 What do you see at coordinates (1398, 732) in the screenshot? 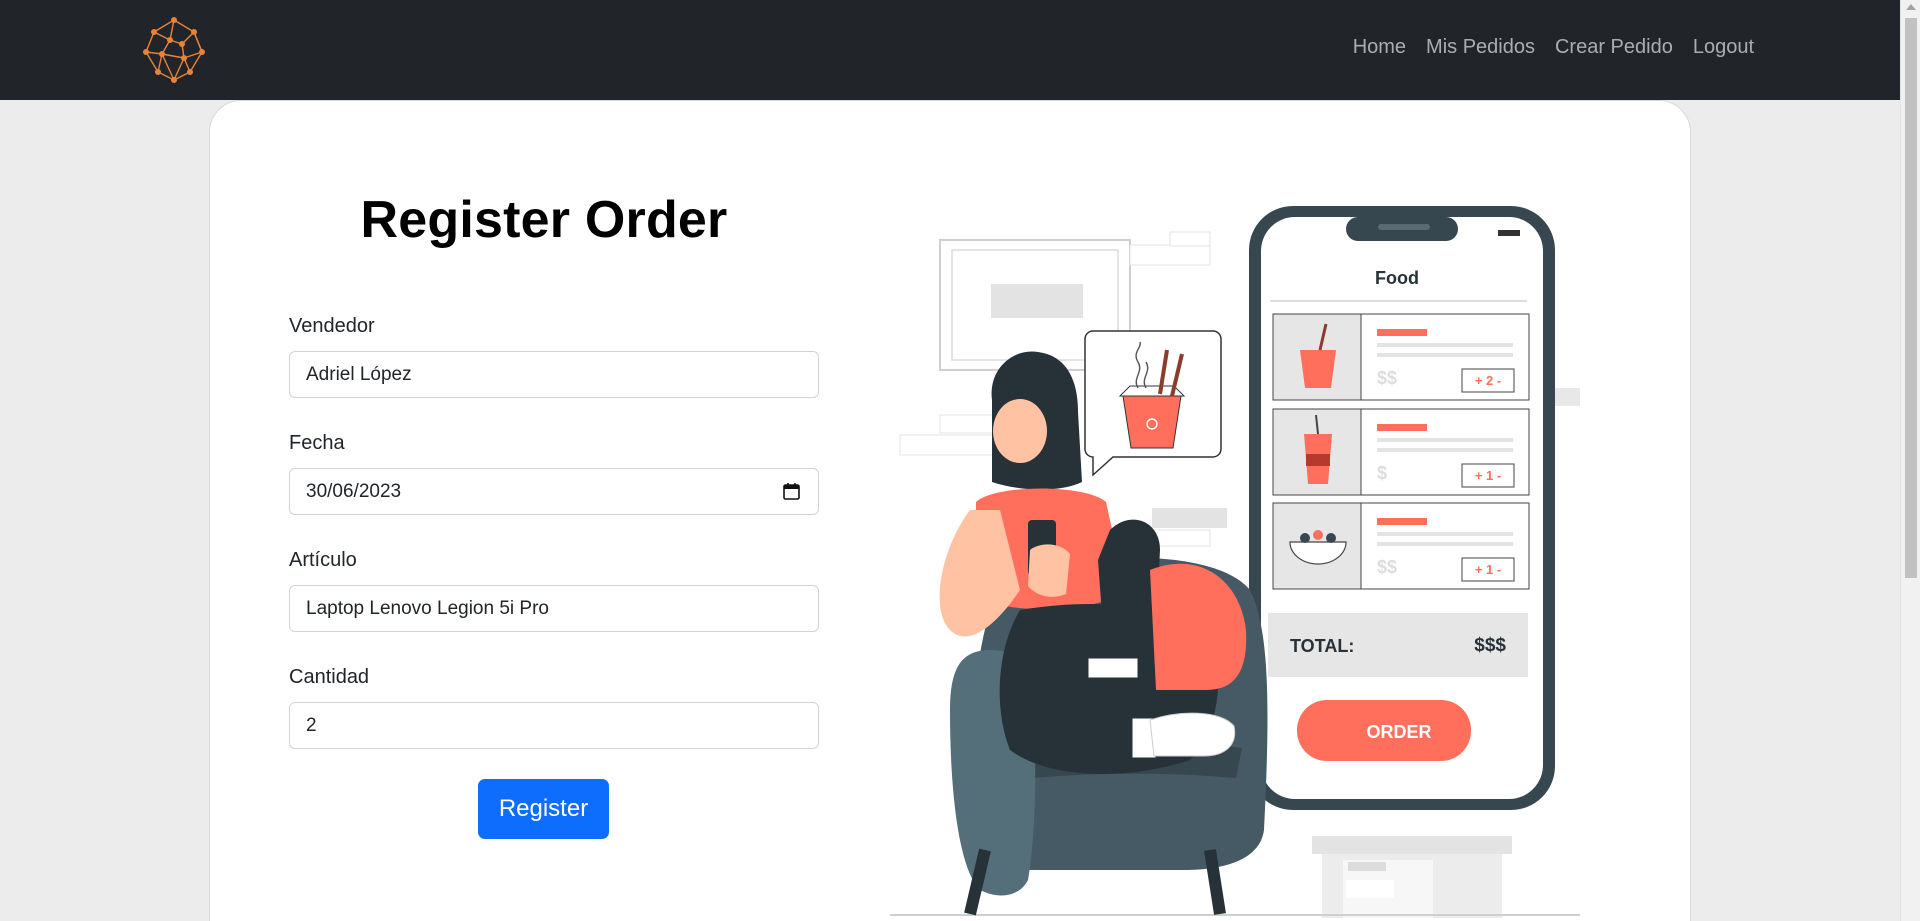
I see `phone-order-label: ORDER` at bounding box center [1398, 732].